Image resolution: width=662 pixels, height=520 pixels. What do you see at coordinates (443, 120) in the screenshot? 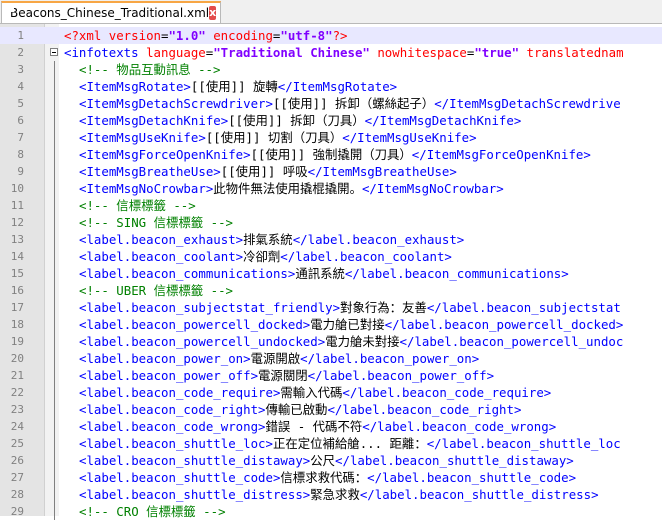
I see `token-tag: </ItemMsgDetachKnife>` at bounding box center [443, 120].